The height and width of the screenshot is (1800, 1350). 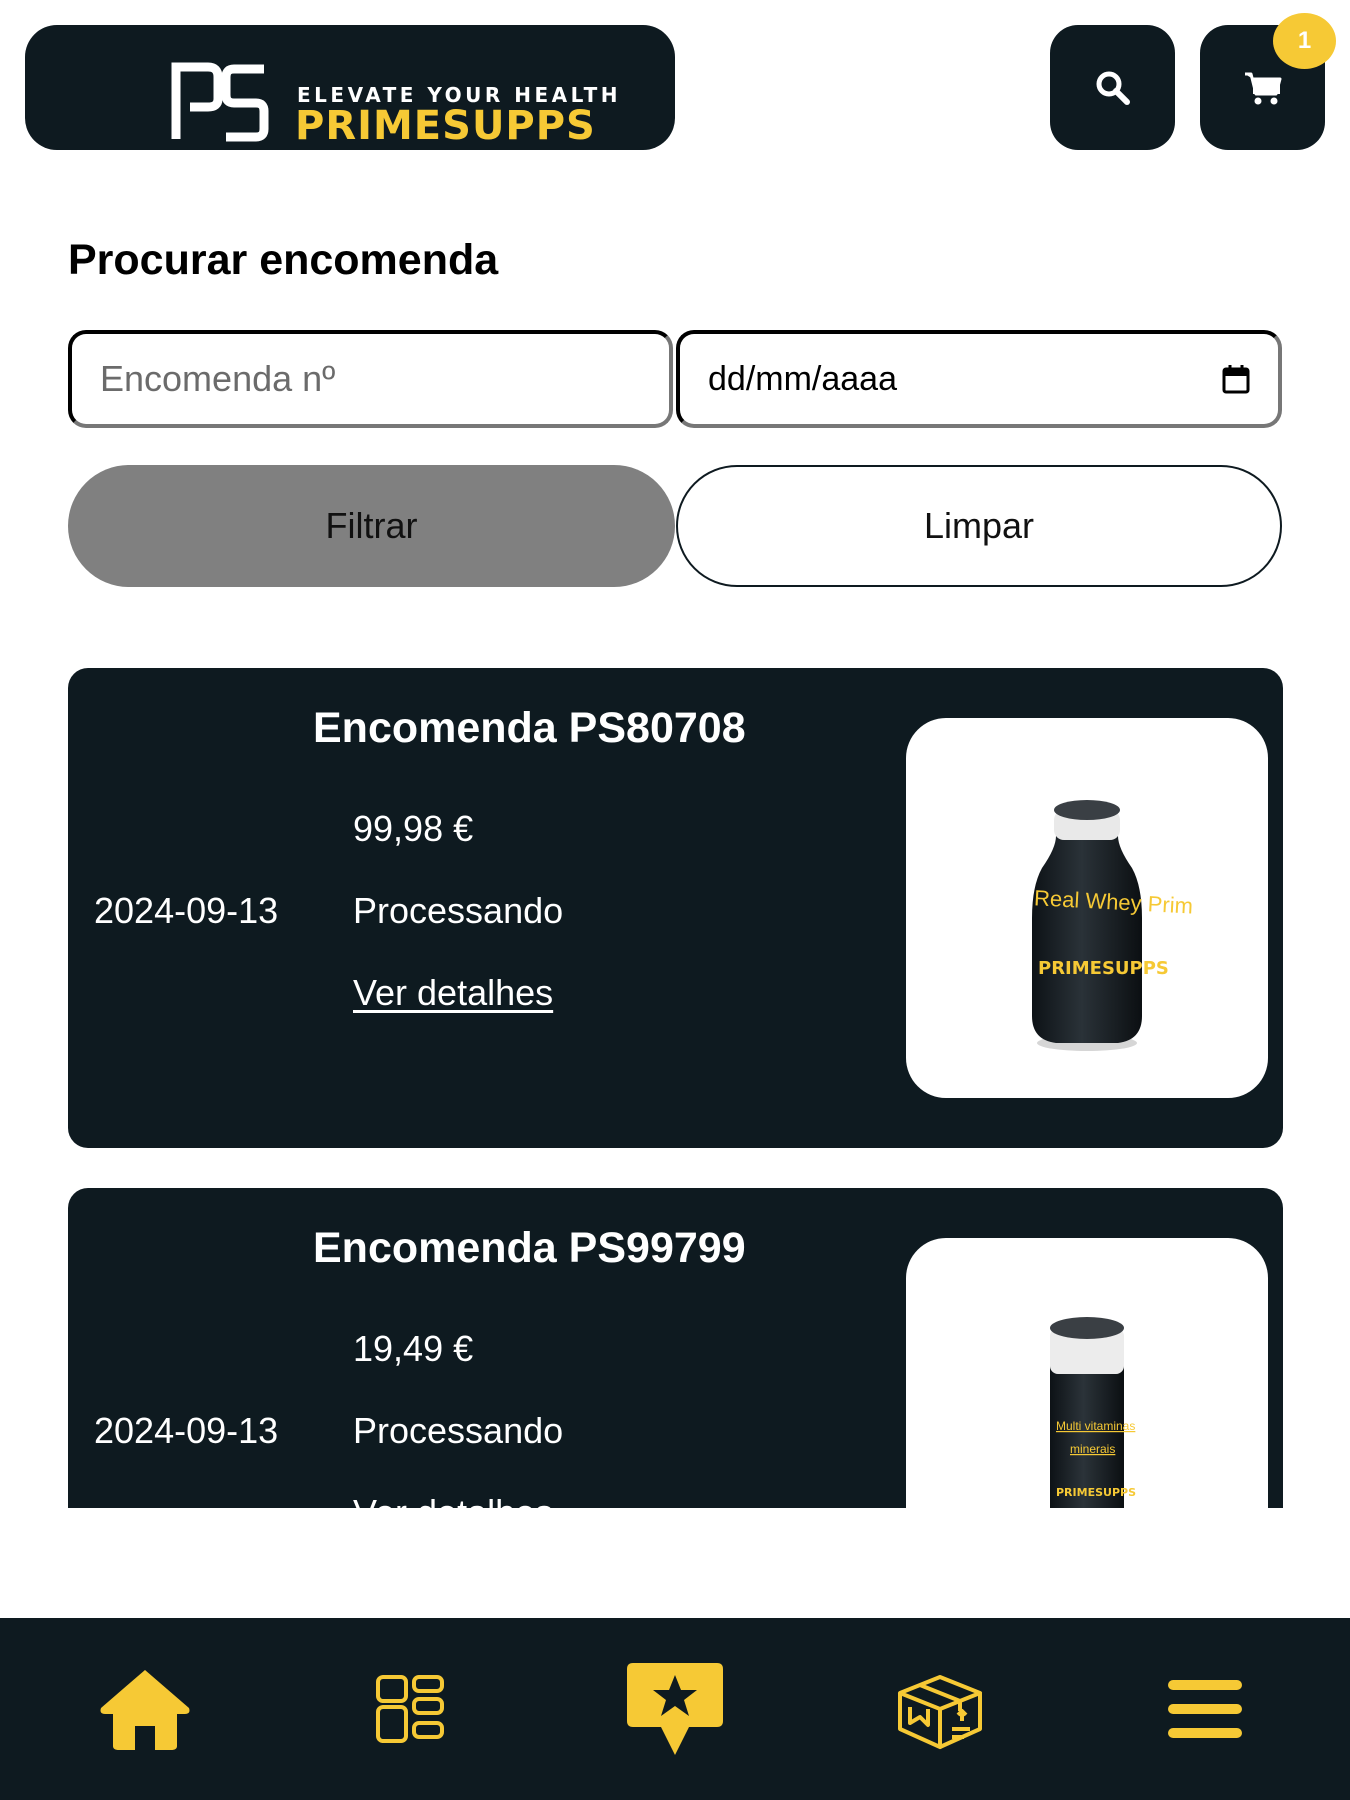 What do you see at coordinates (1262, 88) in the screenshot?
I see `cart-icon` at bounding box center [1262, 88].